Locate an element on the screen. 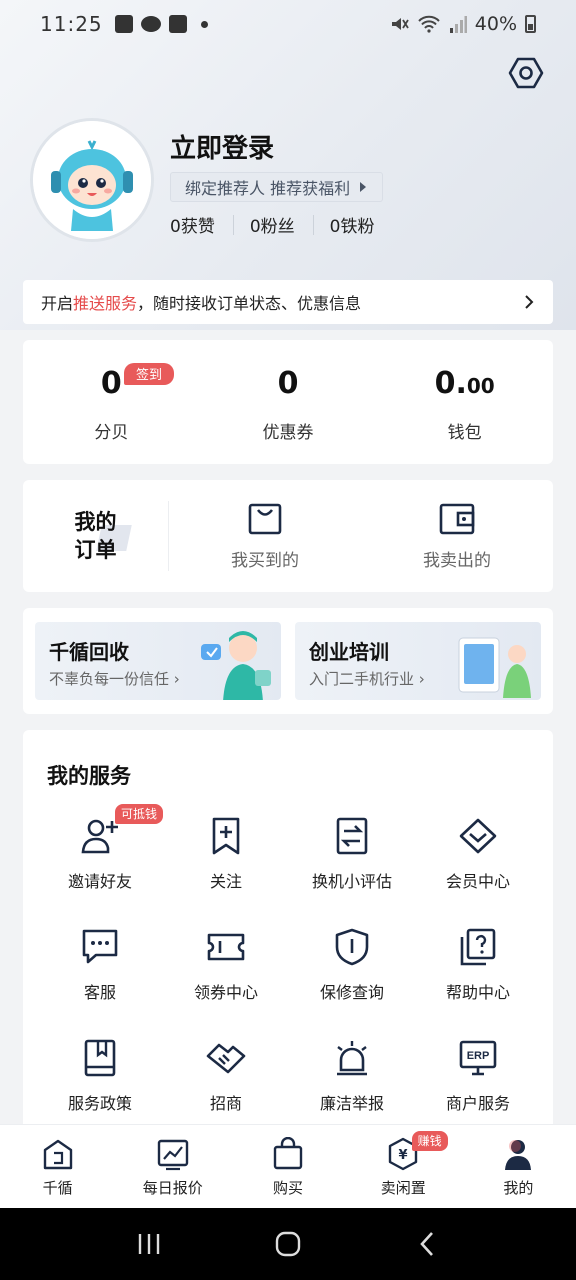 The width and height of the screenshot is (576, 1280). orders-title-line1: 我的 is located at coordinates (95, 522).